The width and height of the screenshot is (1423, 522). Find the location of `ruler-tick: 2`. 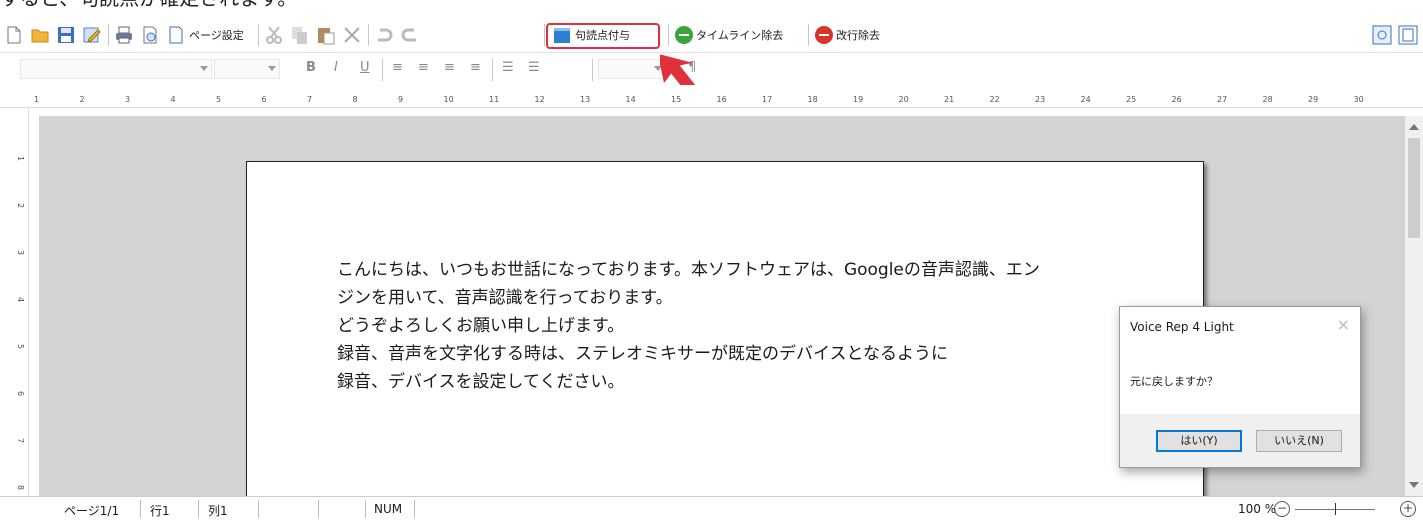

ruler-tick: 2 is located at coordinates (82, 99).